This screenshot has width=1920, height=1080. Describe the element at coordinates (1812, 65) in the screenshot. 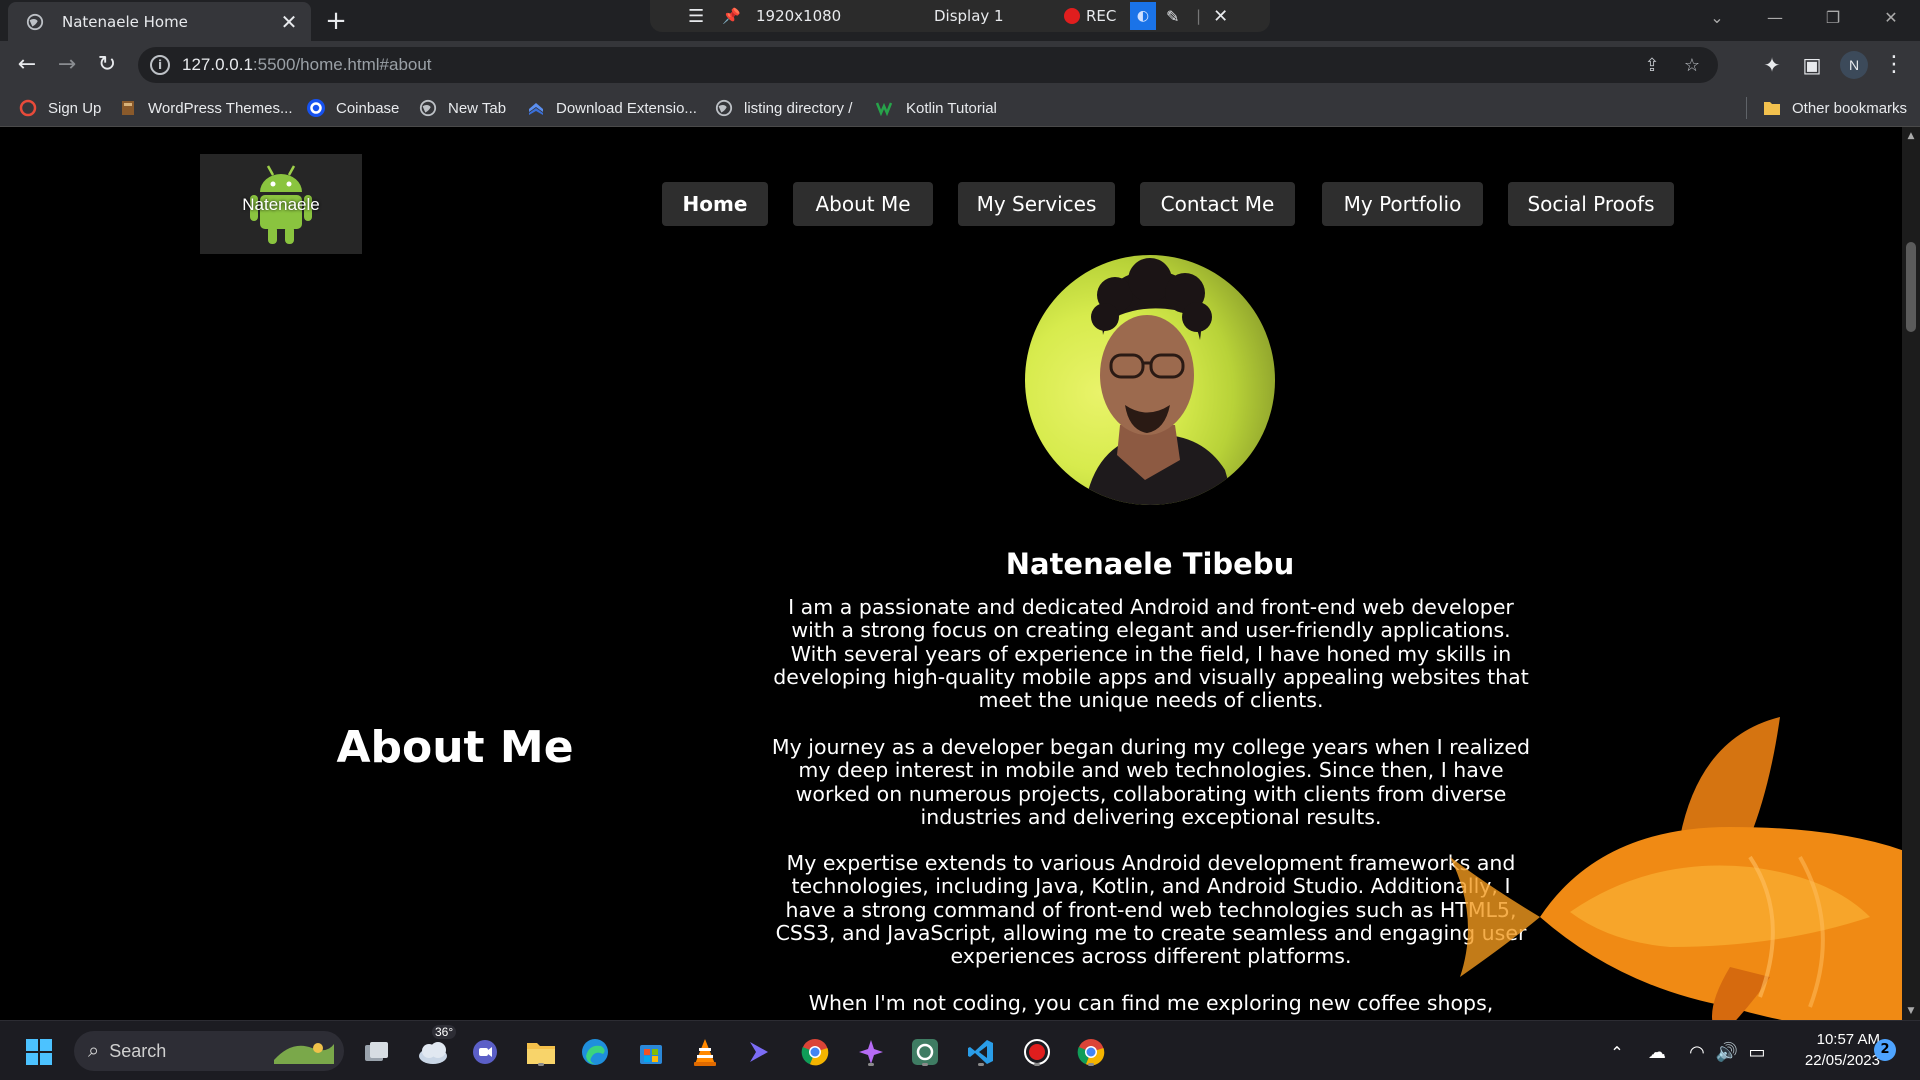

I see `side-panel-icon: ▣` at that location.